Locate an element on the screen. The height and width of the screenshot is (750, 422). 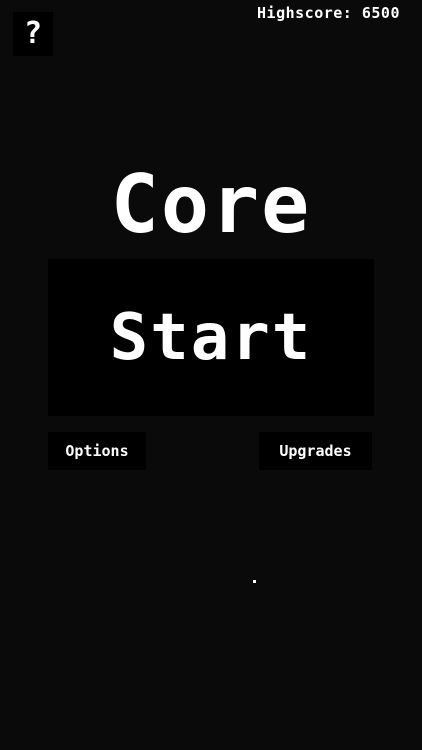
options-button-label: Options is located at coordinates (97, 451).